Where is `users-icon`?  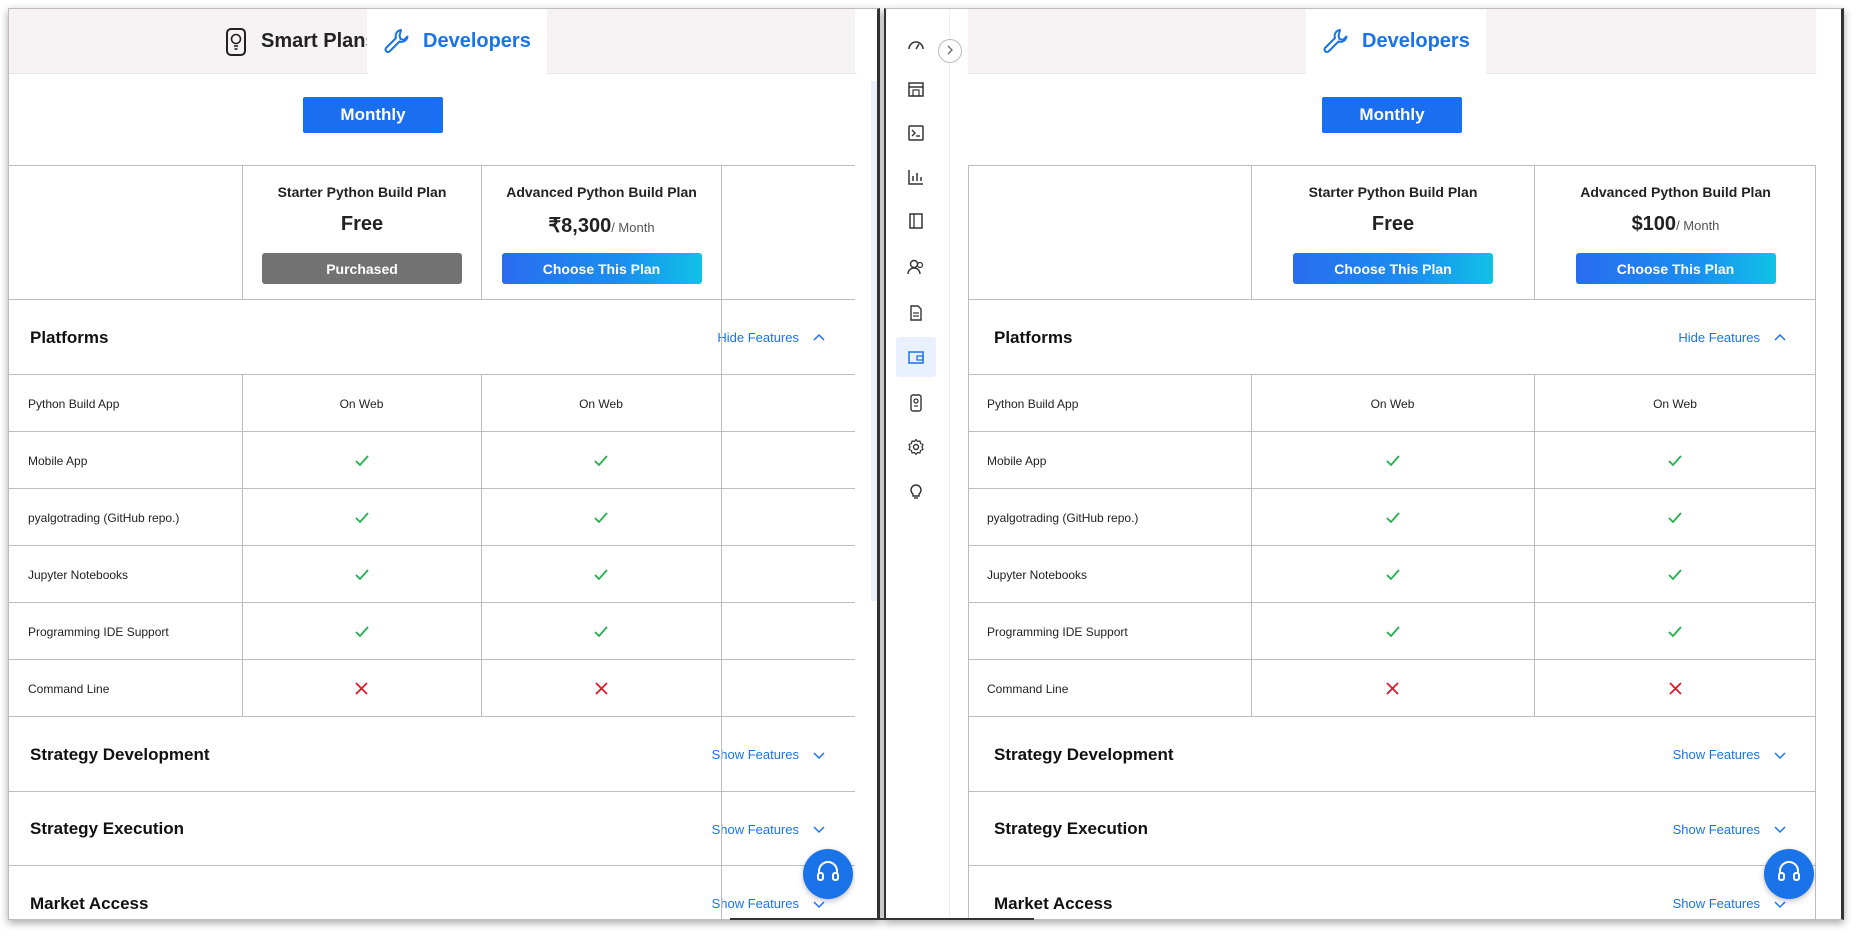
users-icon is located at coordinates (916, 267).